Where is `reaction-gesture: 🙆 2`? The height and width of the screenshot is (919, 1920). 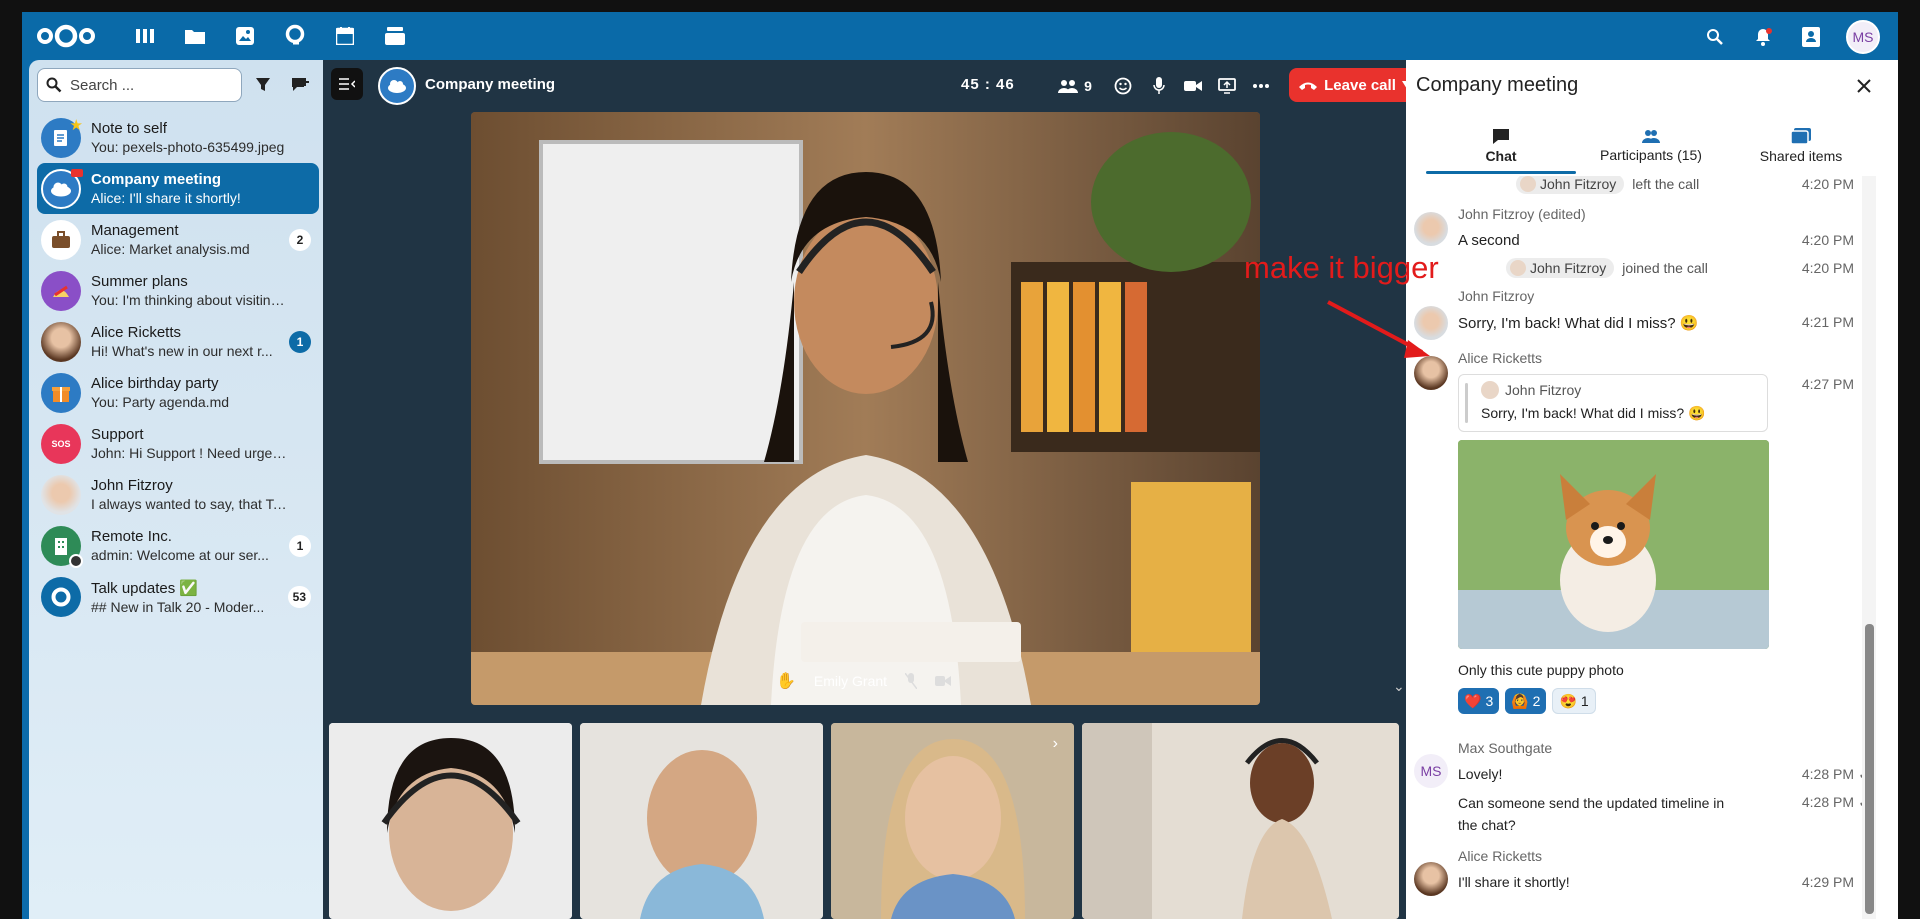
reaction-gesture: 🙆 2 is located at coordinates (1526, 701).